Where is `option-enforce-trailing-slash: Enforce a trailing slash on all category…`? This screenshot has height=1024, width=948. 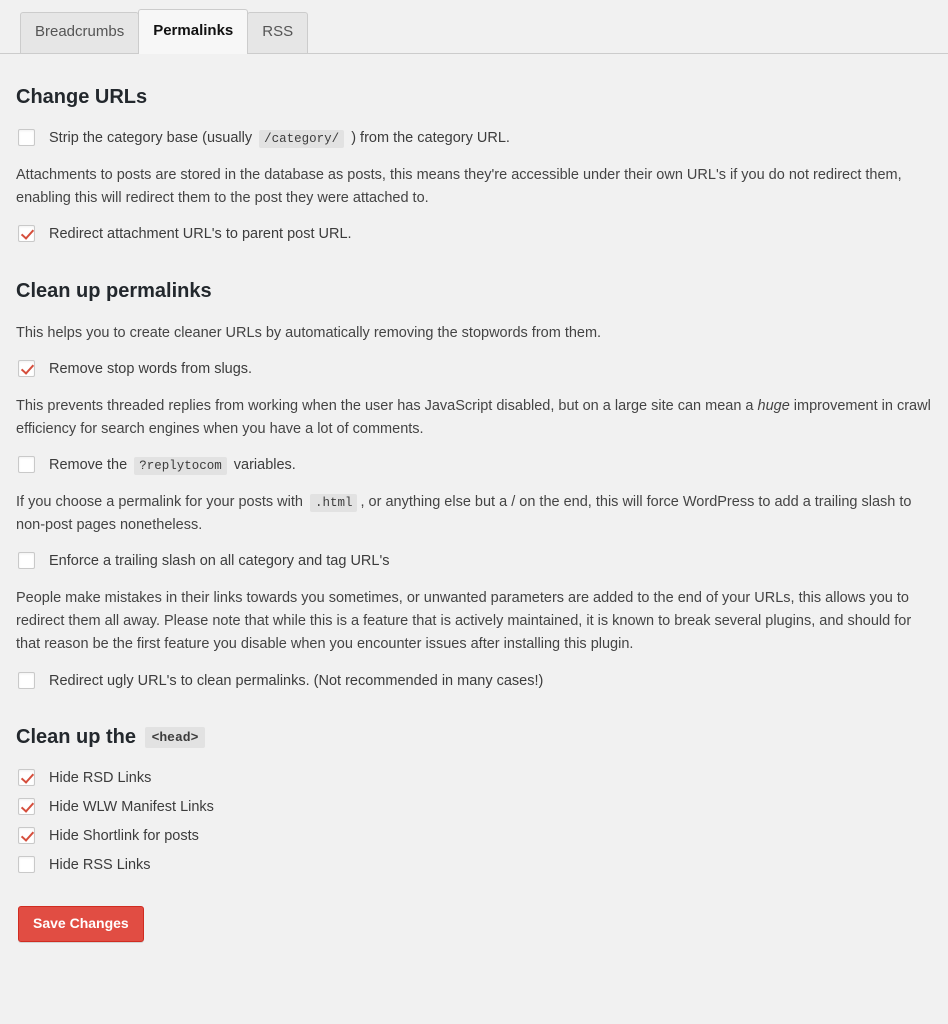
option-enforce-trailing-slash: Enforce a trailing slash on all category… is located at coordinates (475, 562).